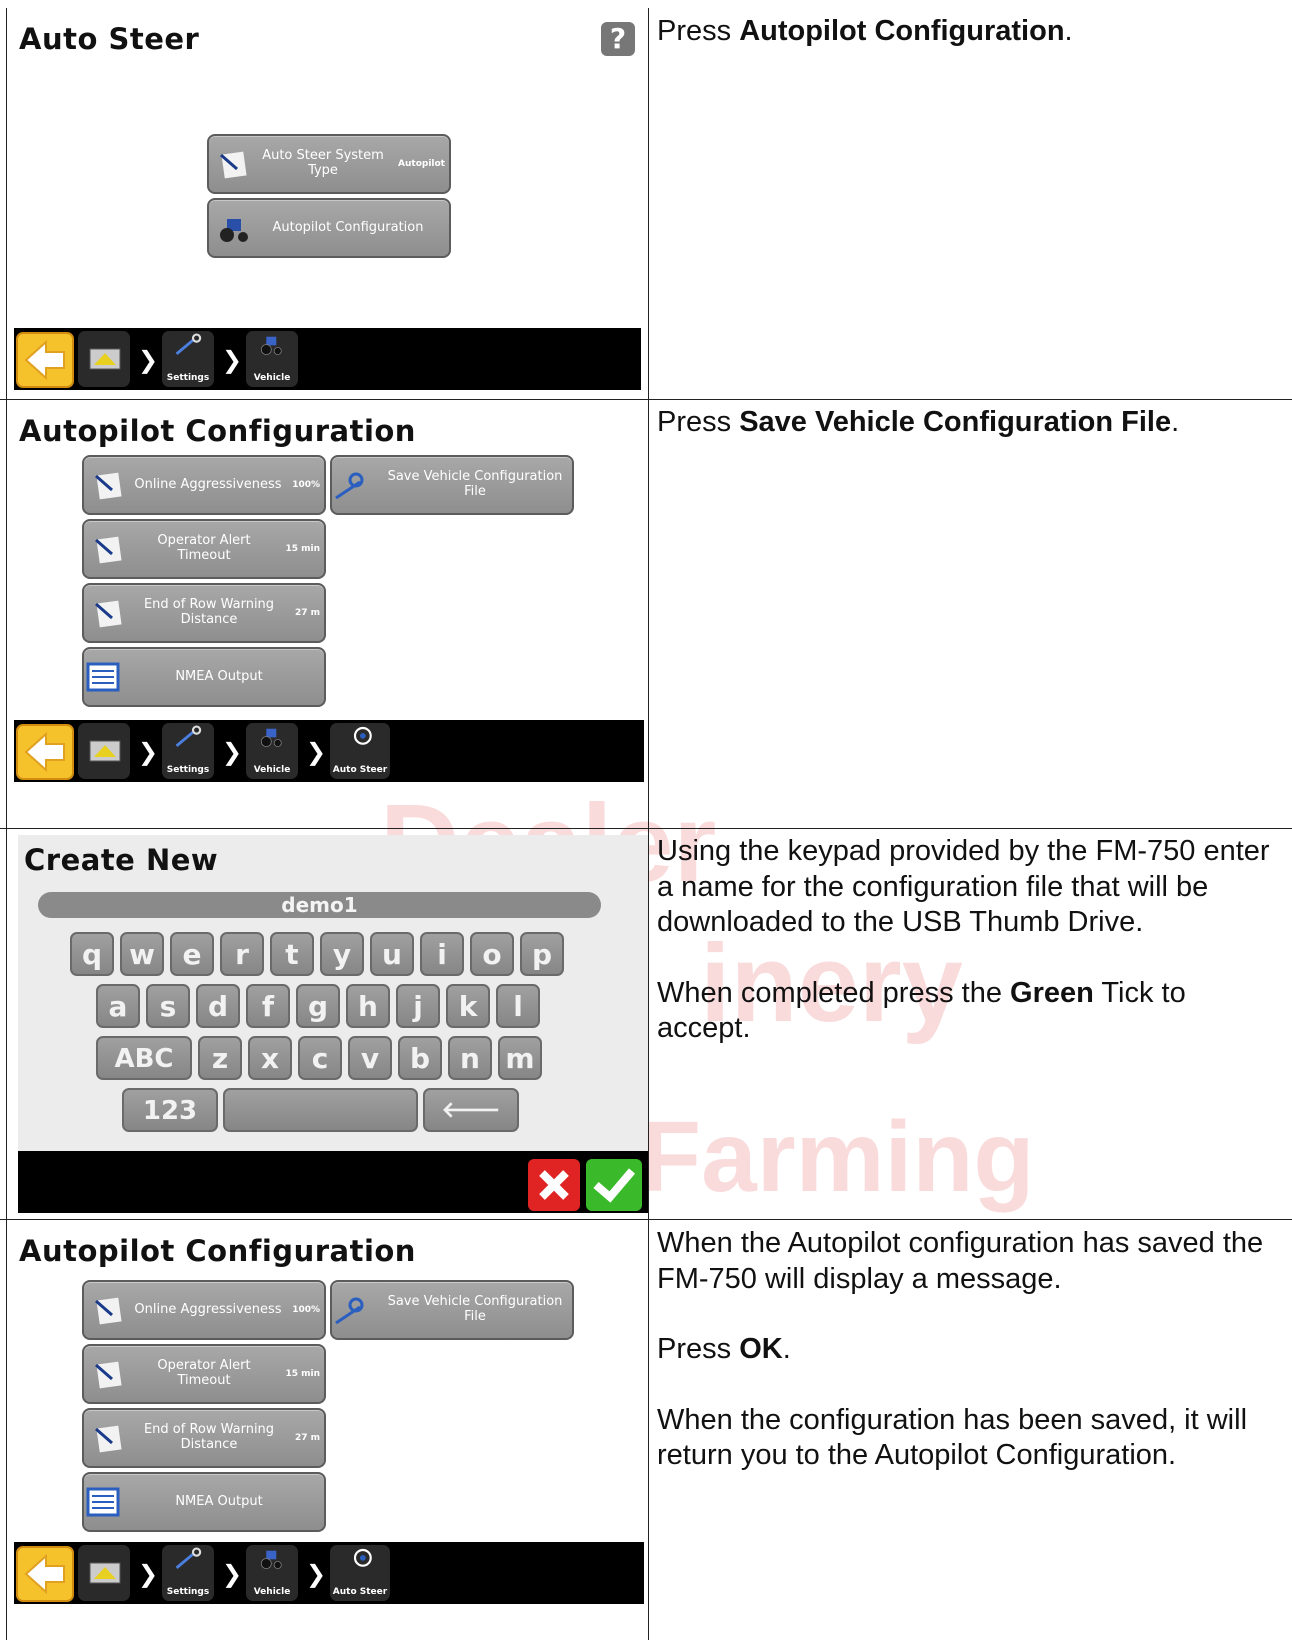 The height and width of the screenshot is (1640, 1292). What do you see at coordinates (268, 1006) in the screenshot?
I see `key-f: f` at bounding box center [268, 1006].